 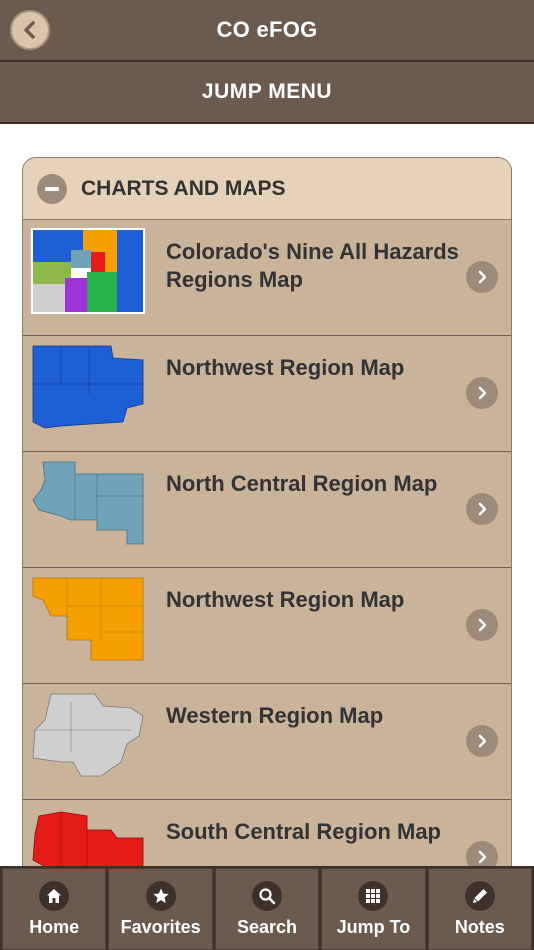 I want to click on panel-header: CHARTS AND MAPS, so click(x=267, y=189).